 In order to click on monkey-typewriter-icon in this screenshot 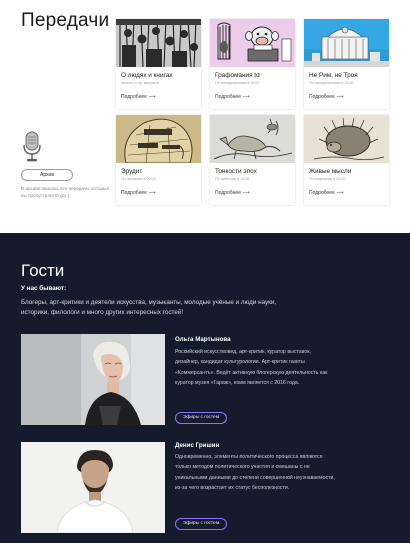, I will do `click(252, 43)`.